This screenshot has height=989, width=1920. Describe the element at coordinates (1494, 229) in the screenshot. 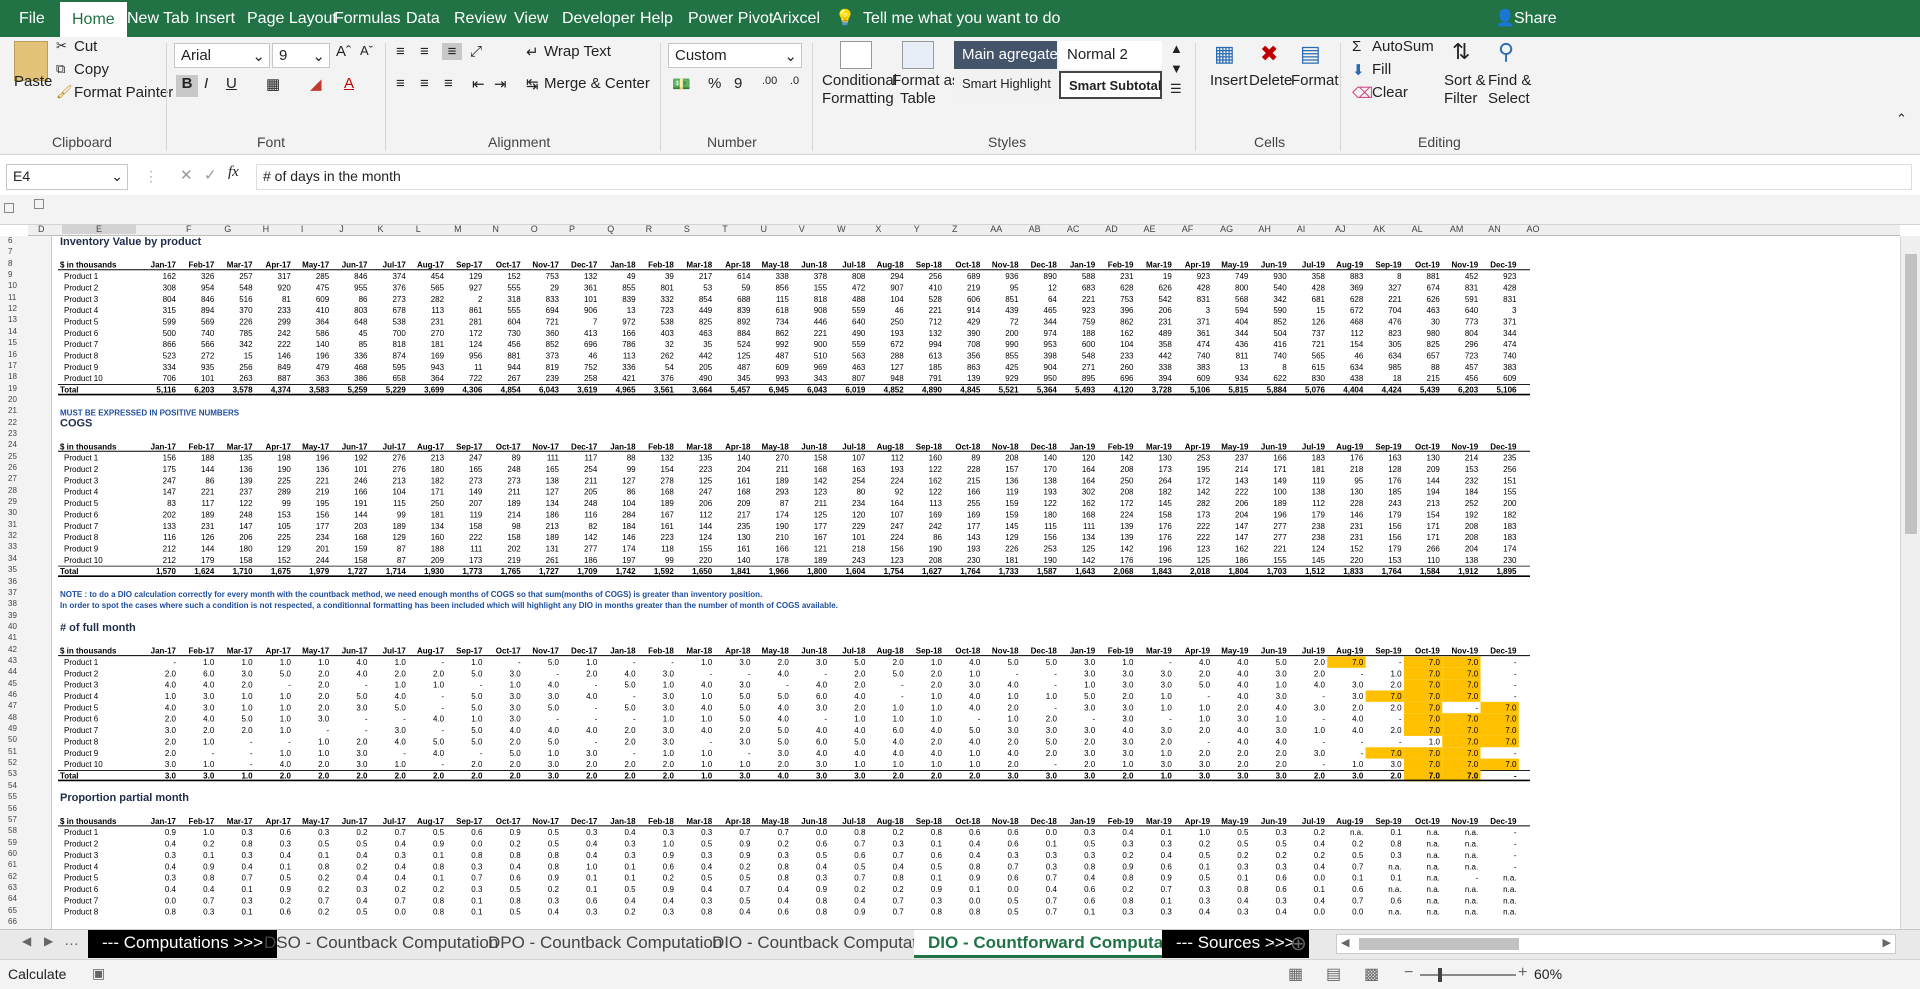

I see `column-header: AN` at that location.